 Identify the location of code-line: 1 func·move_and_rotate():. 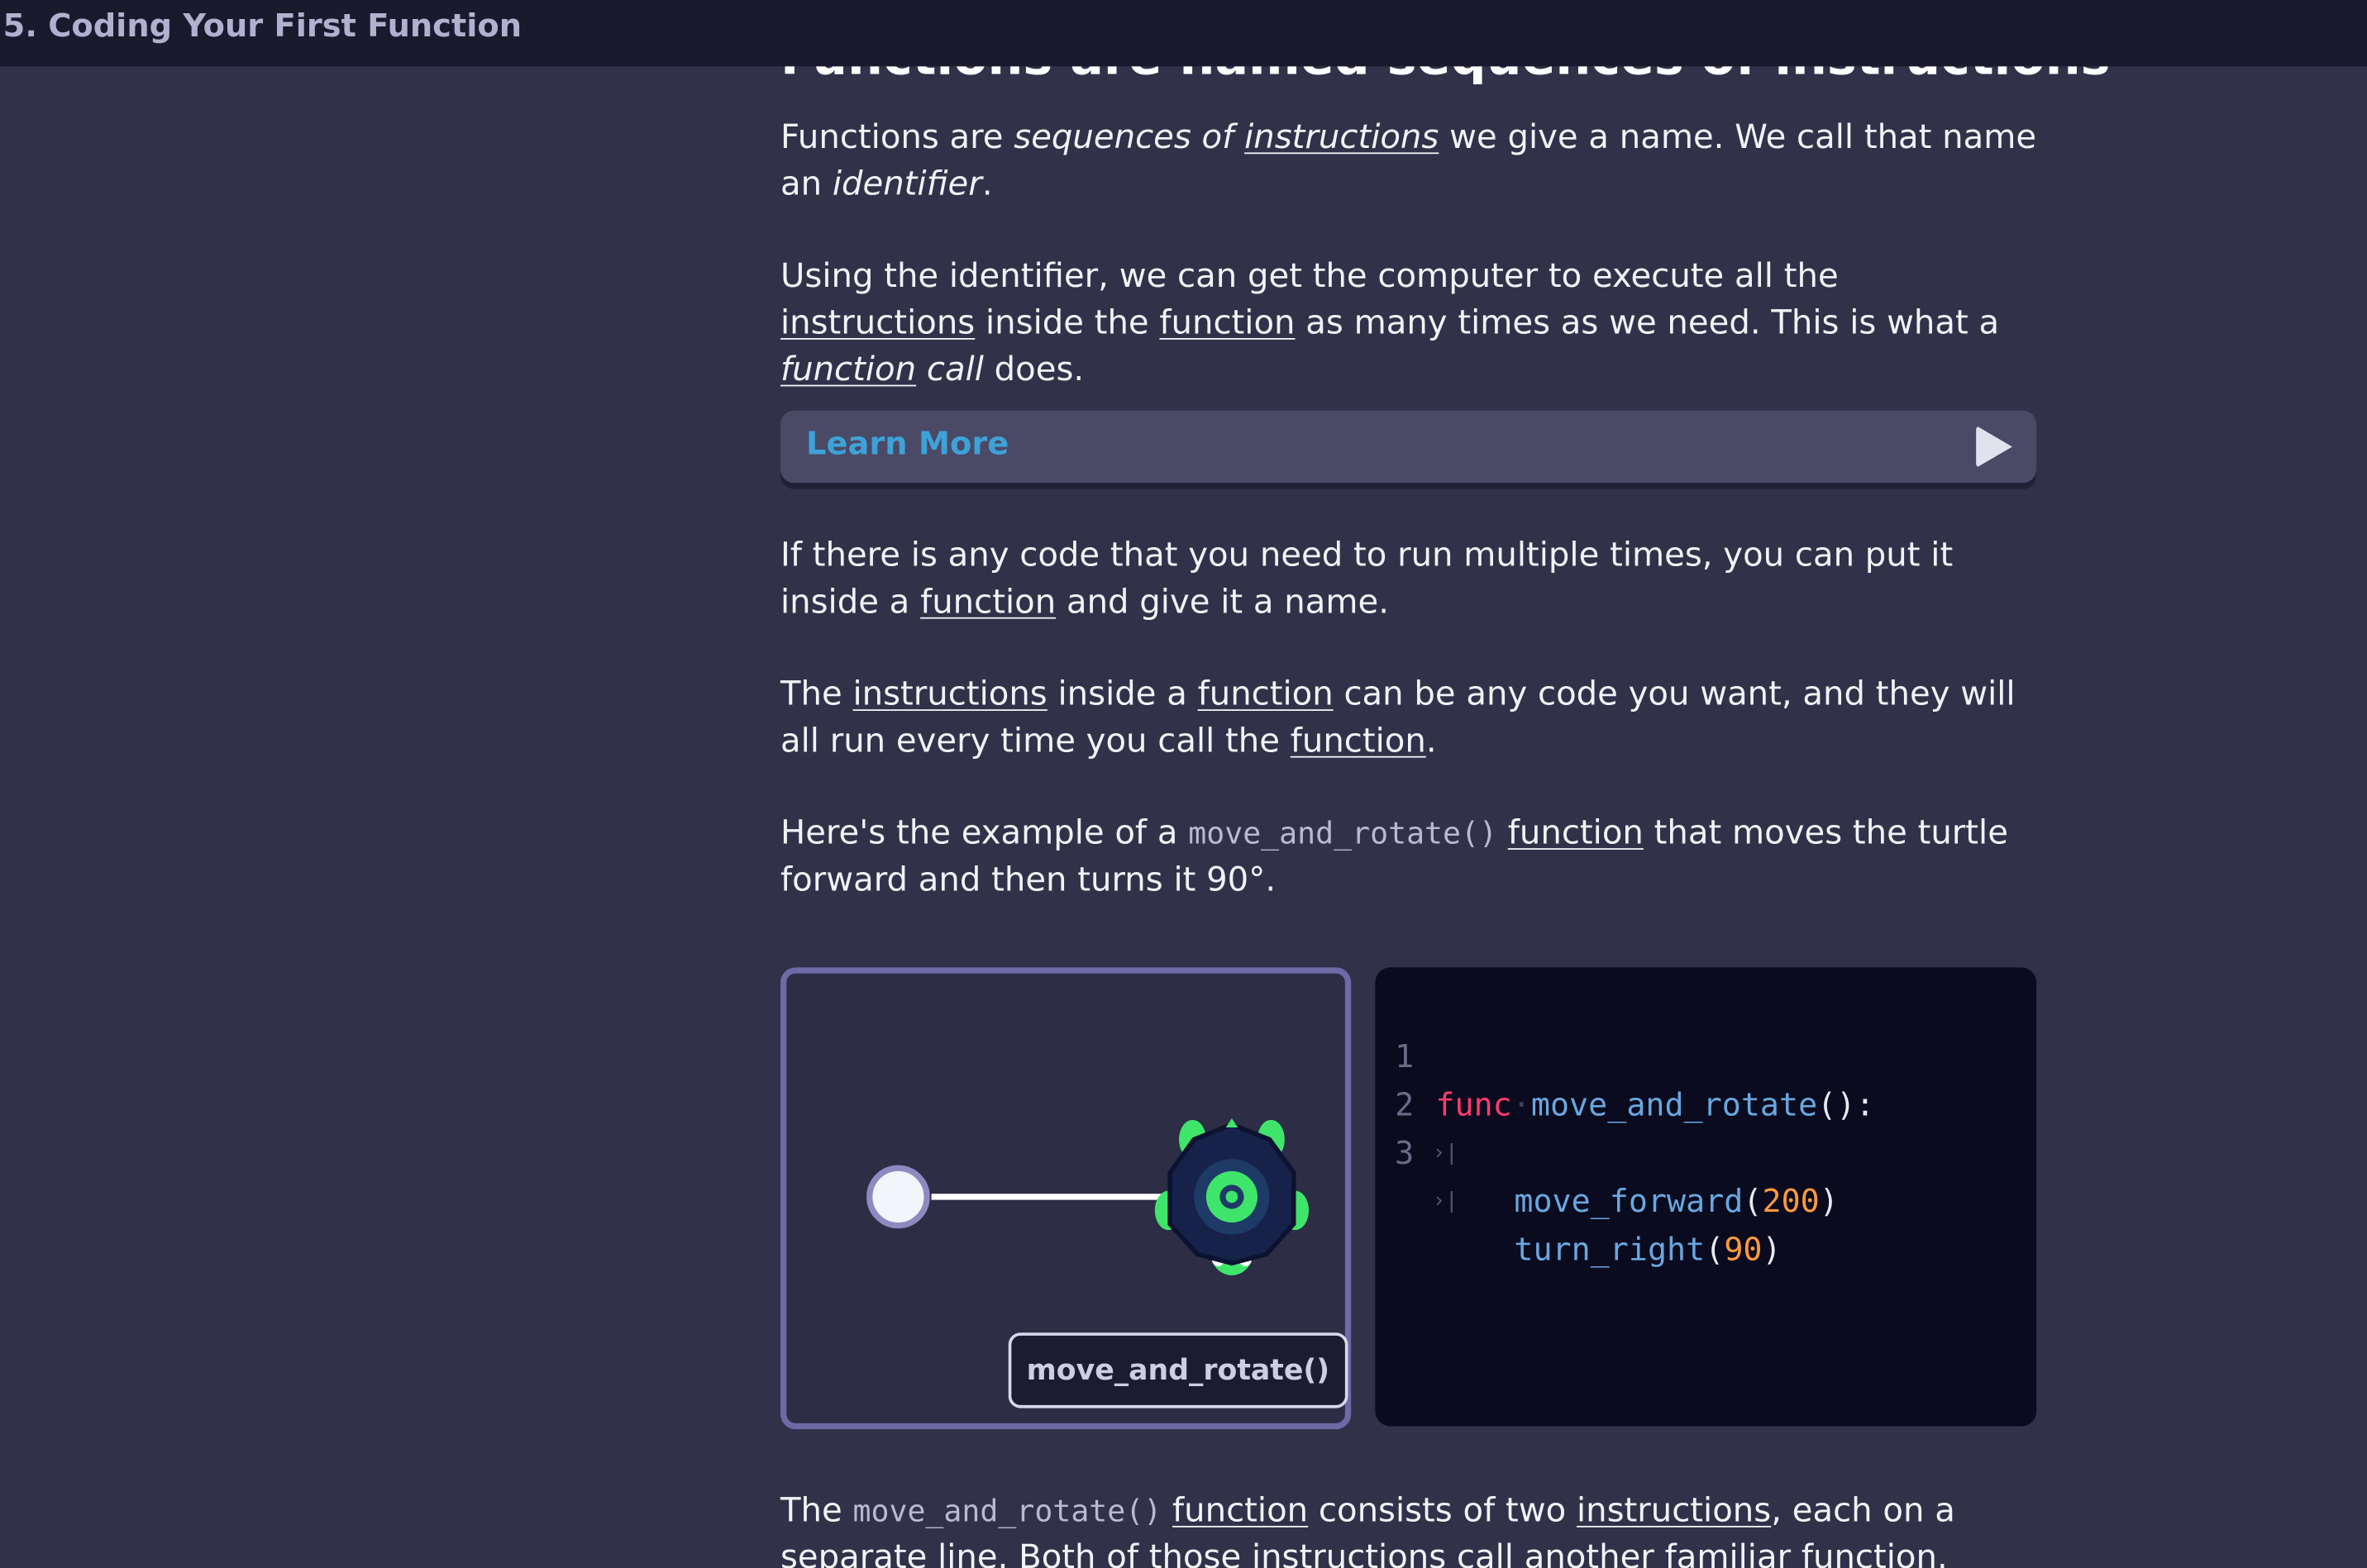
(1625, 1053).